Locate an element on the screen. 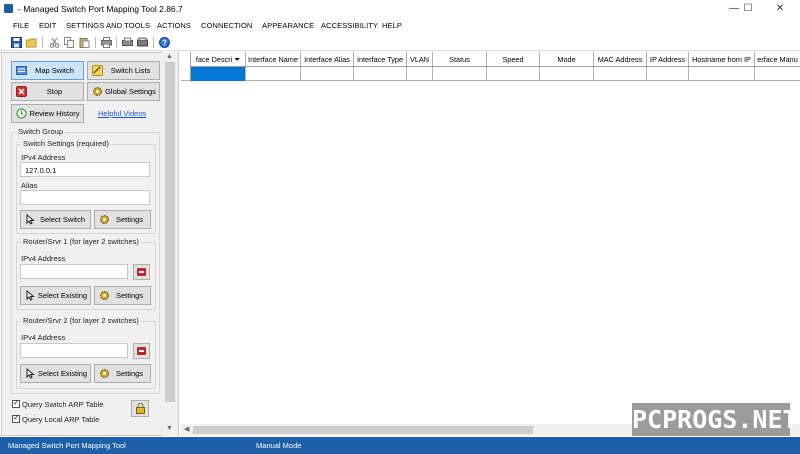  table-row is located at coordinates (490, 74).